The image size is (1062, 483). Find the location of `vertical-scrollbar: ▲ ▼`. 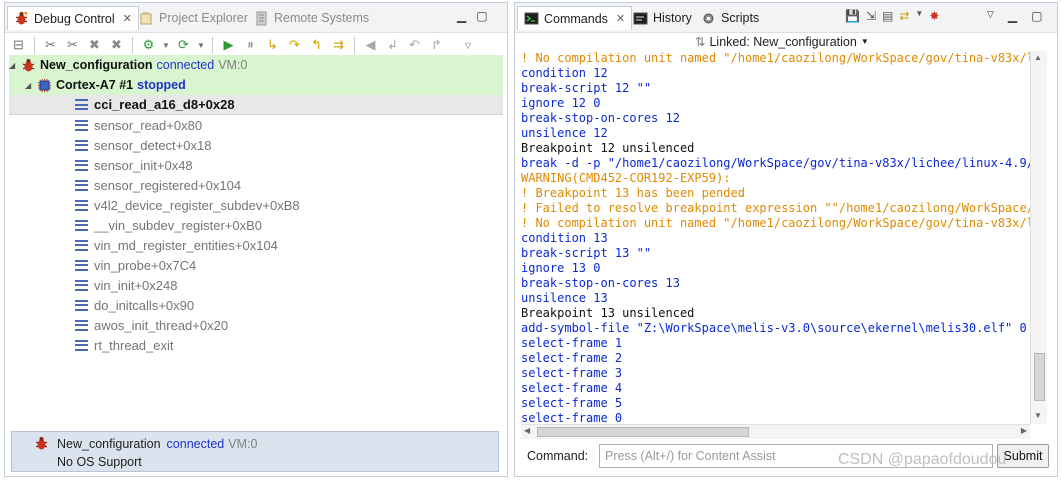

vertical-scrollbar: ▲ ▼ is located at coordinates (1038, 237).